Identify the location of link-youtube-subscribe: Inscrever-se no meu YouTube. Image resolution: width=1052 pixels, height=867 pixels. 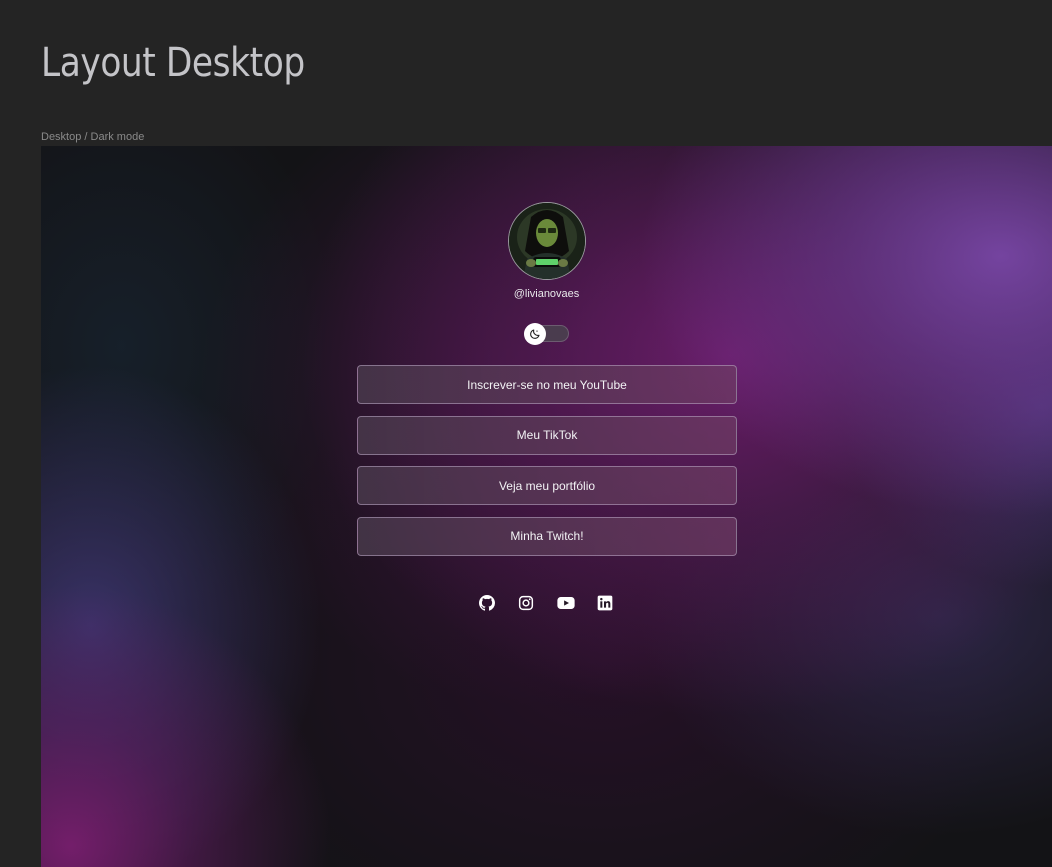
(547, 384).